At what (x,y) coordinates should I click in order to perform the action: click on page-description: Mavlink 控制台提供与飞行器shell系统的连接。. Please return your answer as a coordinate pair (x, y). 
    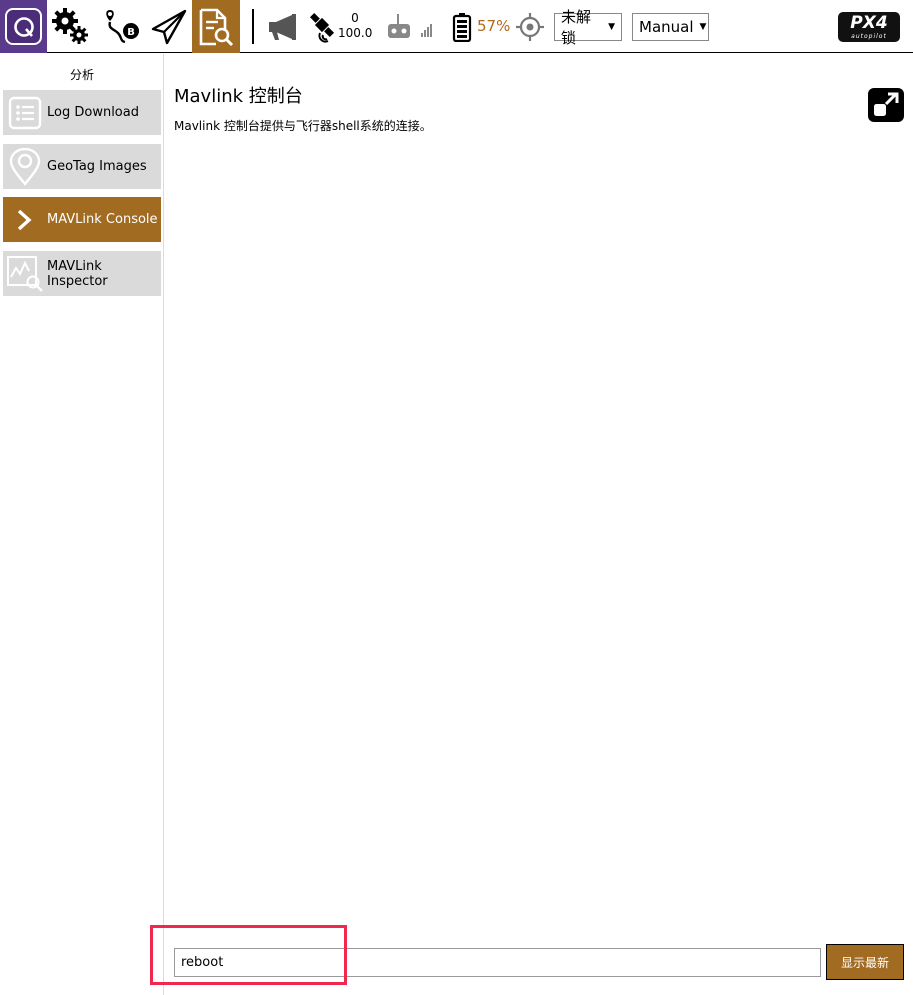
    Looking at the image, I should click on (303, 126).